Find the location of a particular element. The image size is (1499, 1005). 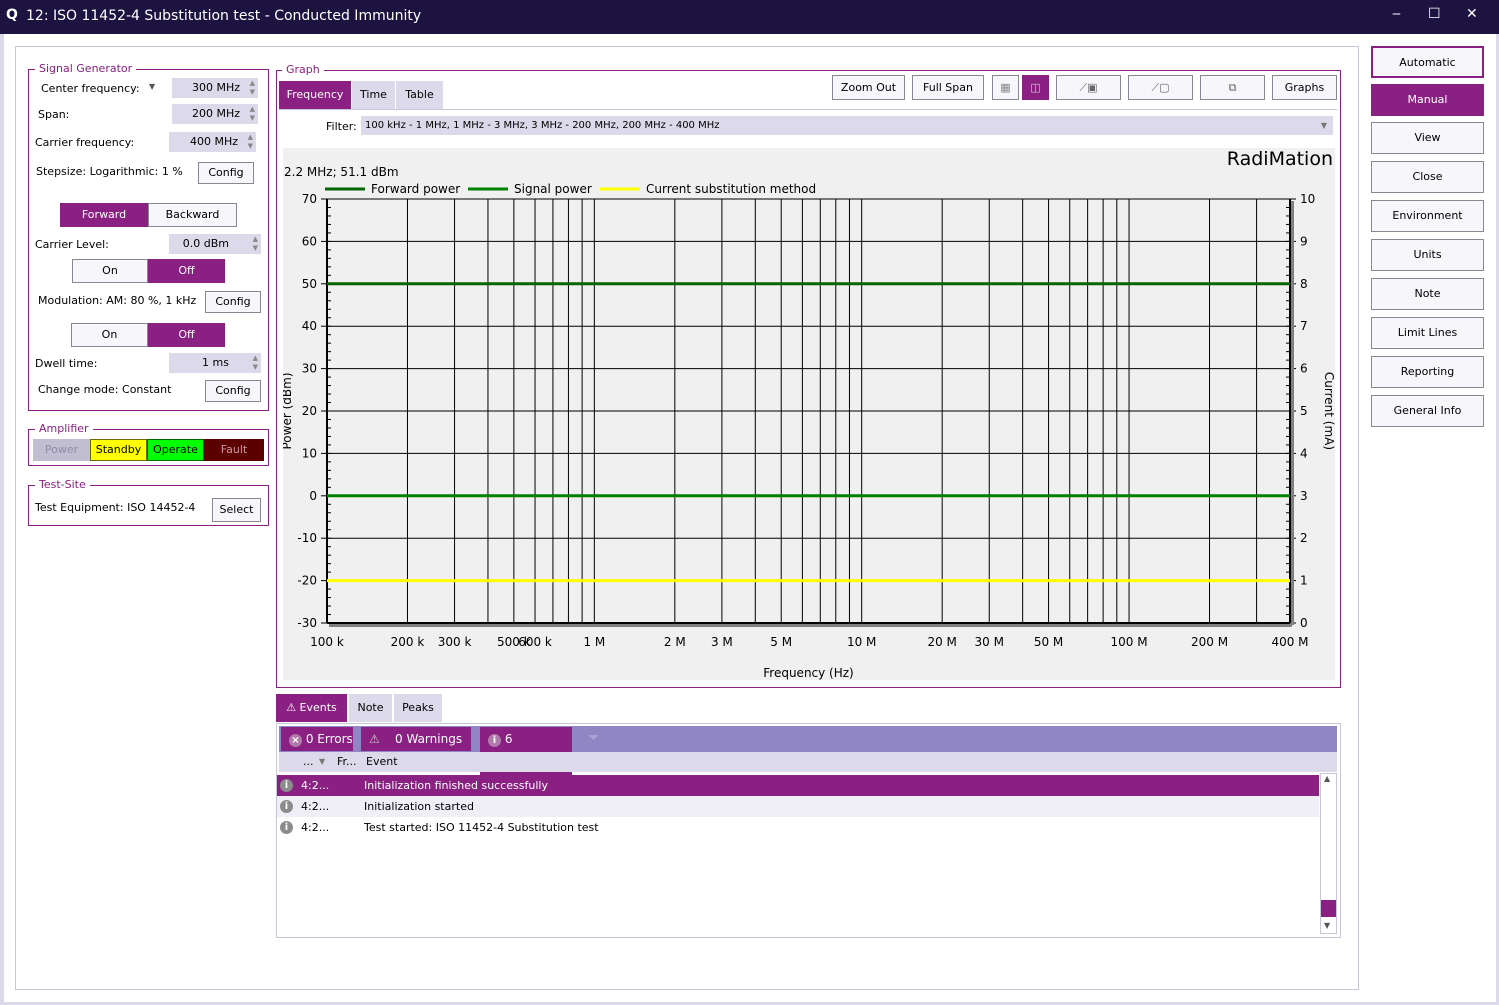

close-window-button: ✕ is located at coordinates (1472, 14).